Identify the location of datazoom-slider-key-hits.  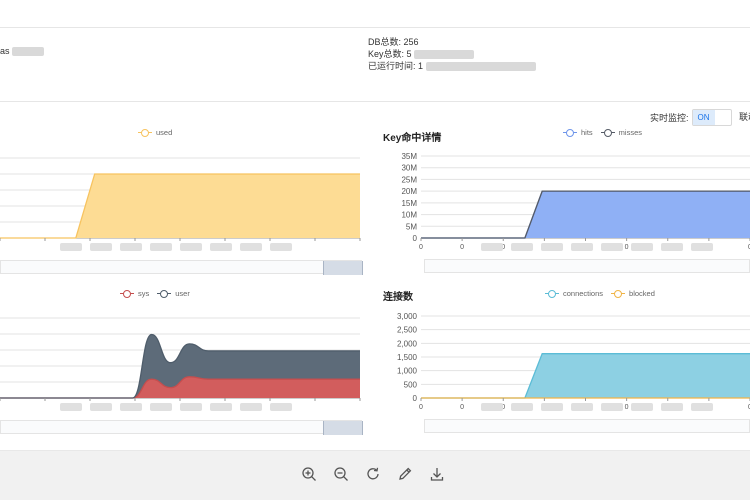
(587, 266).